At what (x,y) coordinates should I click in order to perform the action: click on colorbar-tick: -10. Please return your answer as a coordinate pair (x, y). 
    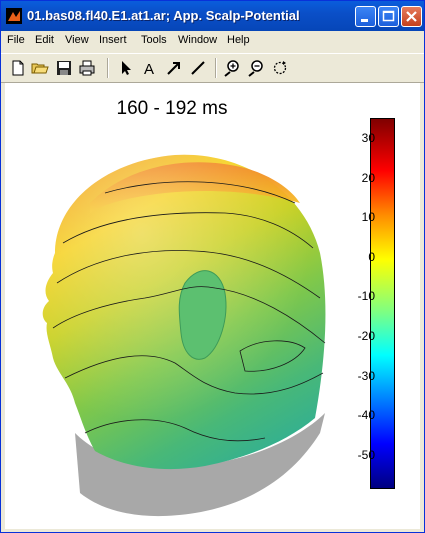
    Looking at the image, I should click on (366, 296).